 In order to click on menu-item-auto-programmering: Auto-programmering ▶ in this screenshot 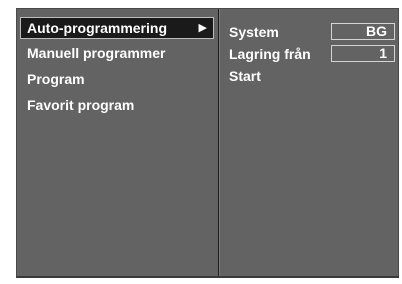, I will do `click(117, 28)`.